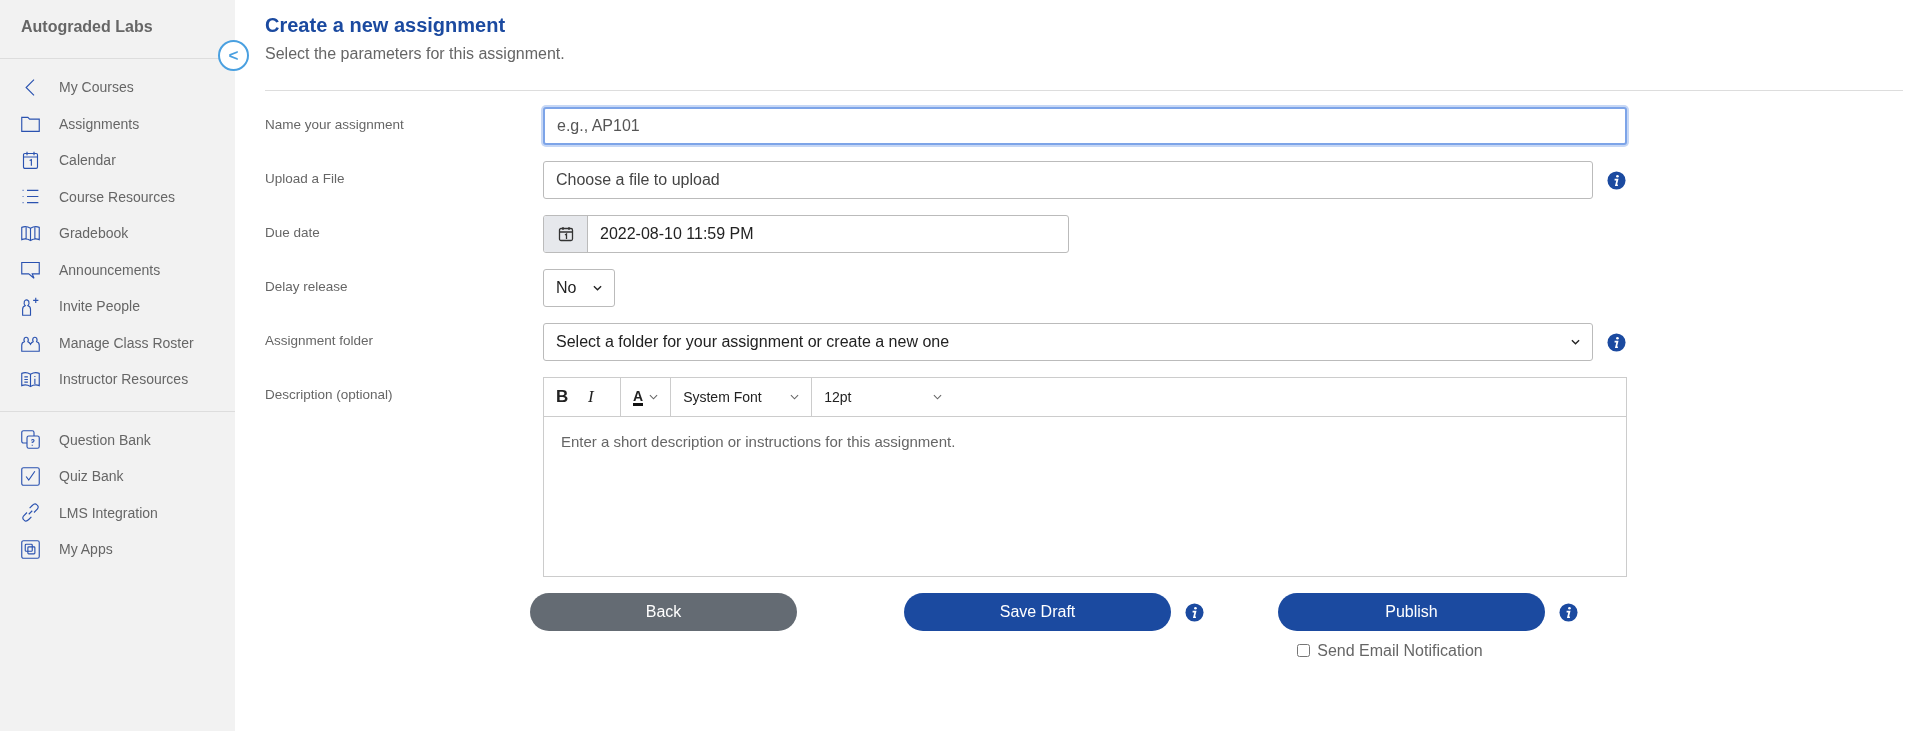 The height and width of the screenshot is (731, 1919). What do you see at coordinates (1068, 342) in the screenshot?
I see `folder-select: Select a folder for your assignment or create a new one` at bounding box center [1068, 342].